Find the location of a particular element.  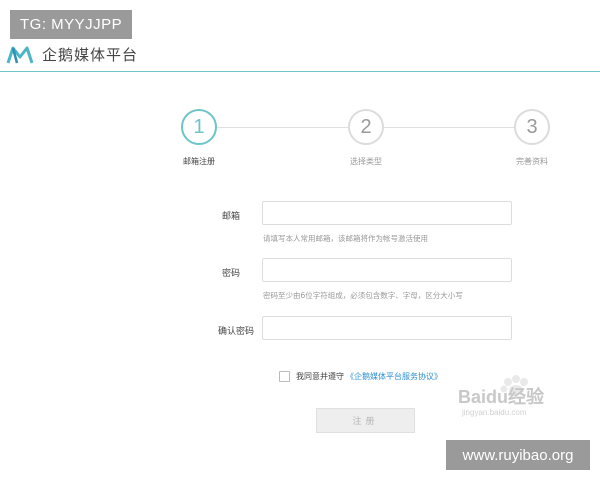

confirm-password-label: 确认密码 is located at coordinates (235, 332).